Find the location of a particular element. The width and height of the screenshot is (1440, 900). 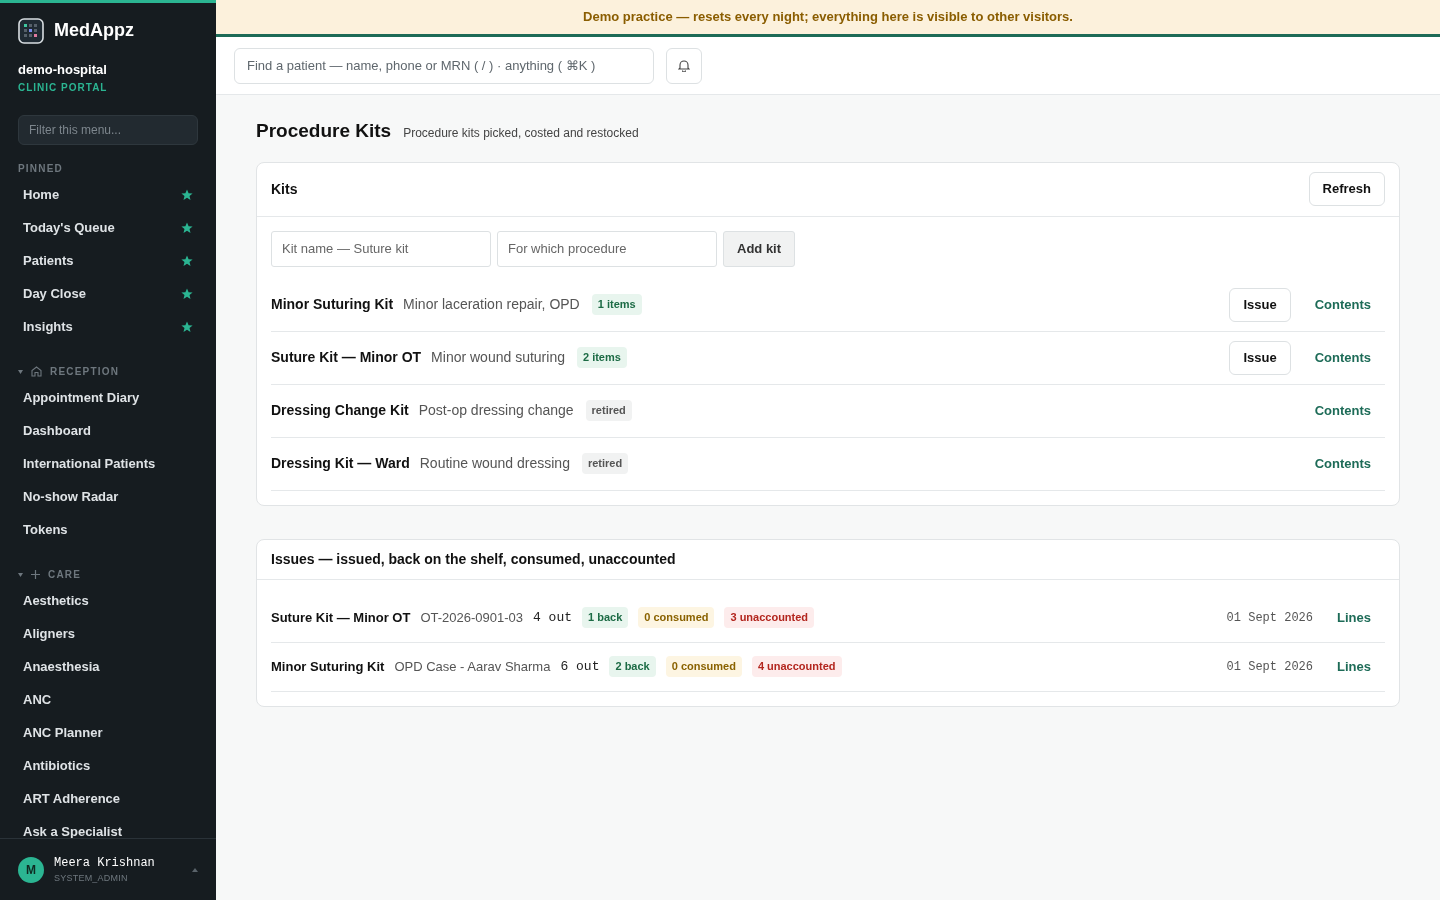

card-title: Kits is located at coordinates (284, 189).